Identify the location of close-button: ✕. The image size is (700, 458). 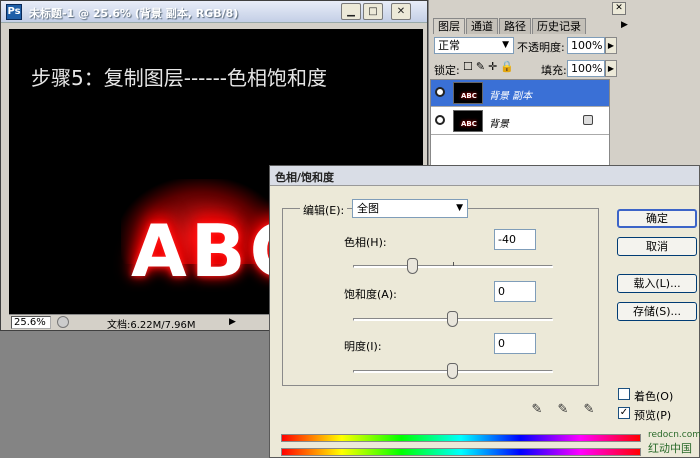
(401, 11).